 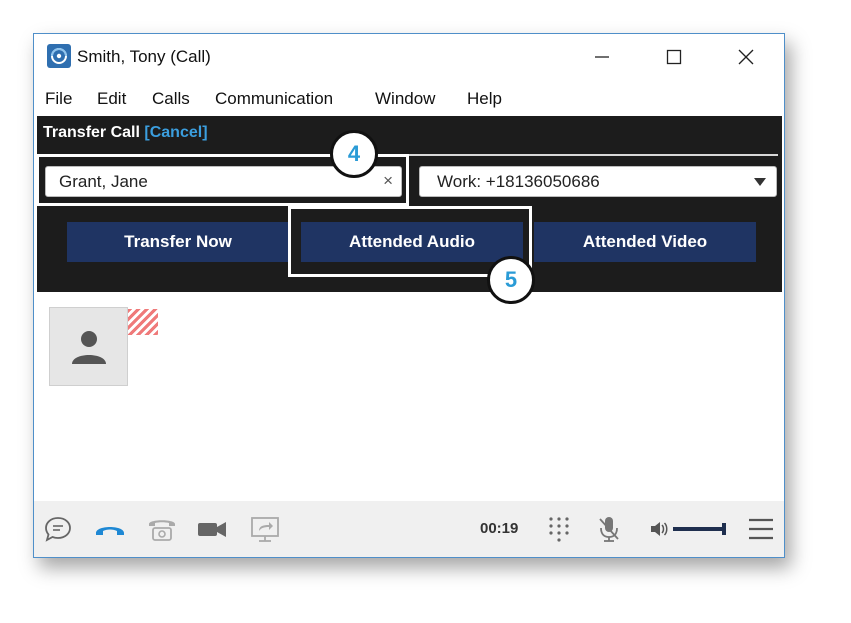 I want to click on maximize-icon, so click(x=674, y=57).